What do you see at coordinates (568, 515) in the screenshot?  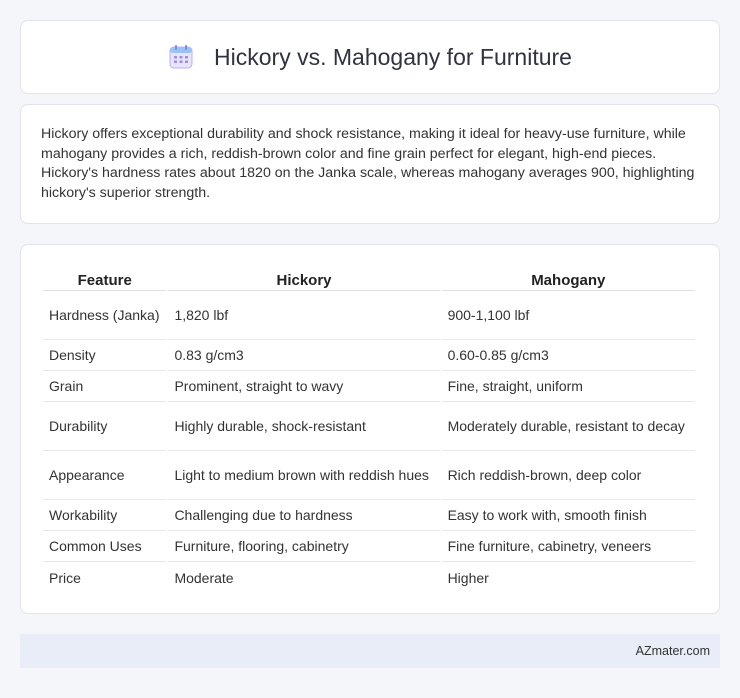 I see `mahogany-cell: Easy to work with, smooth finish` at bounding box center [568, 515].